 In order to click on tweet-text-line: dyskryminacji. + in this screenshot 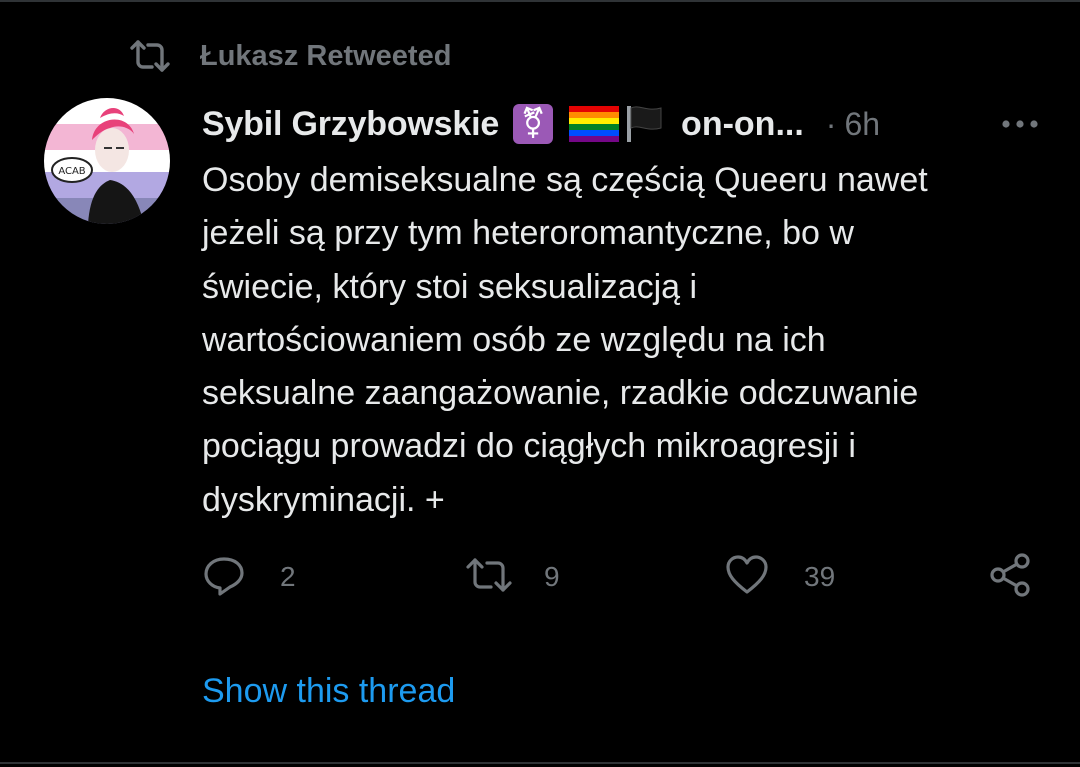, I will do `click(323, 499)`.